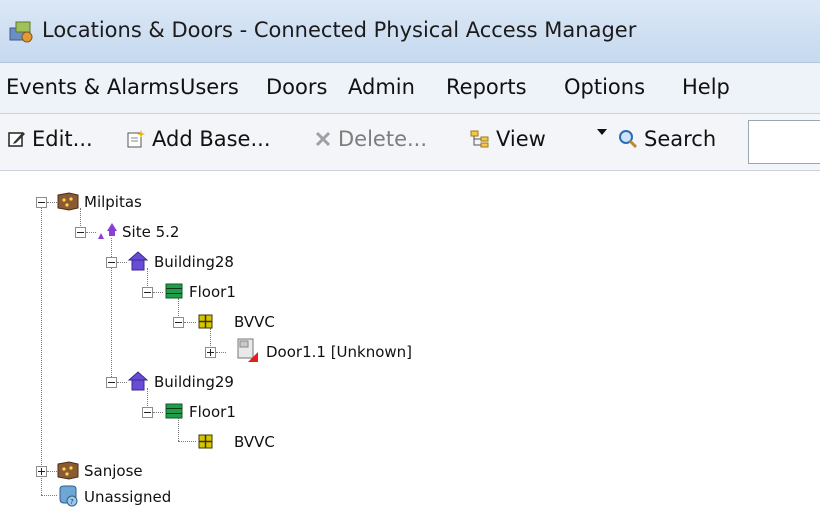  What do you see at coordinates (194, 382) in the screenshot?
I see `tree-node-building29: Building29` at bounding box center [194, 382].